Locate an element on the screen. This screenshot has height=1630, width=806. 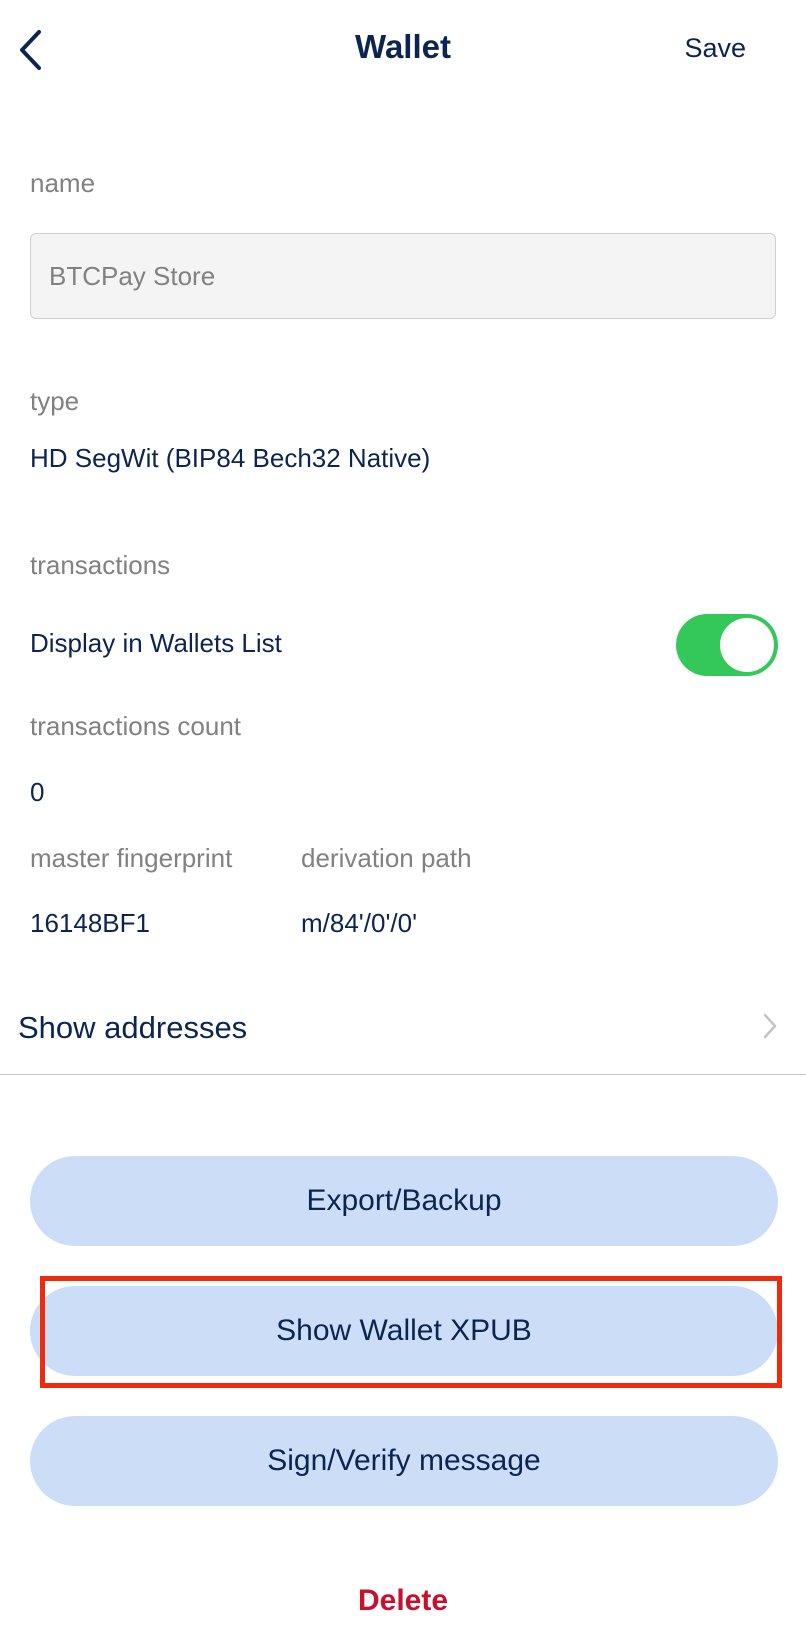
derivation-path-value: m/84'/0'/0' is located at coordinates (359, 923).